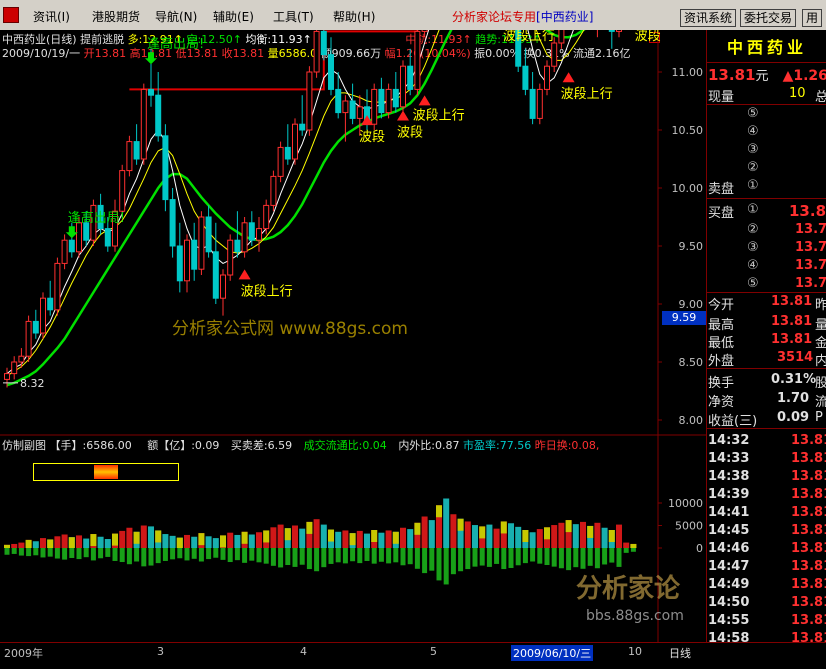 Image resolution: width=826 pixels, height=669 pixels. Describe the element at coordinates (721, 361) in the screenshot. I see `stat-label: 外盘` at that location.